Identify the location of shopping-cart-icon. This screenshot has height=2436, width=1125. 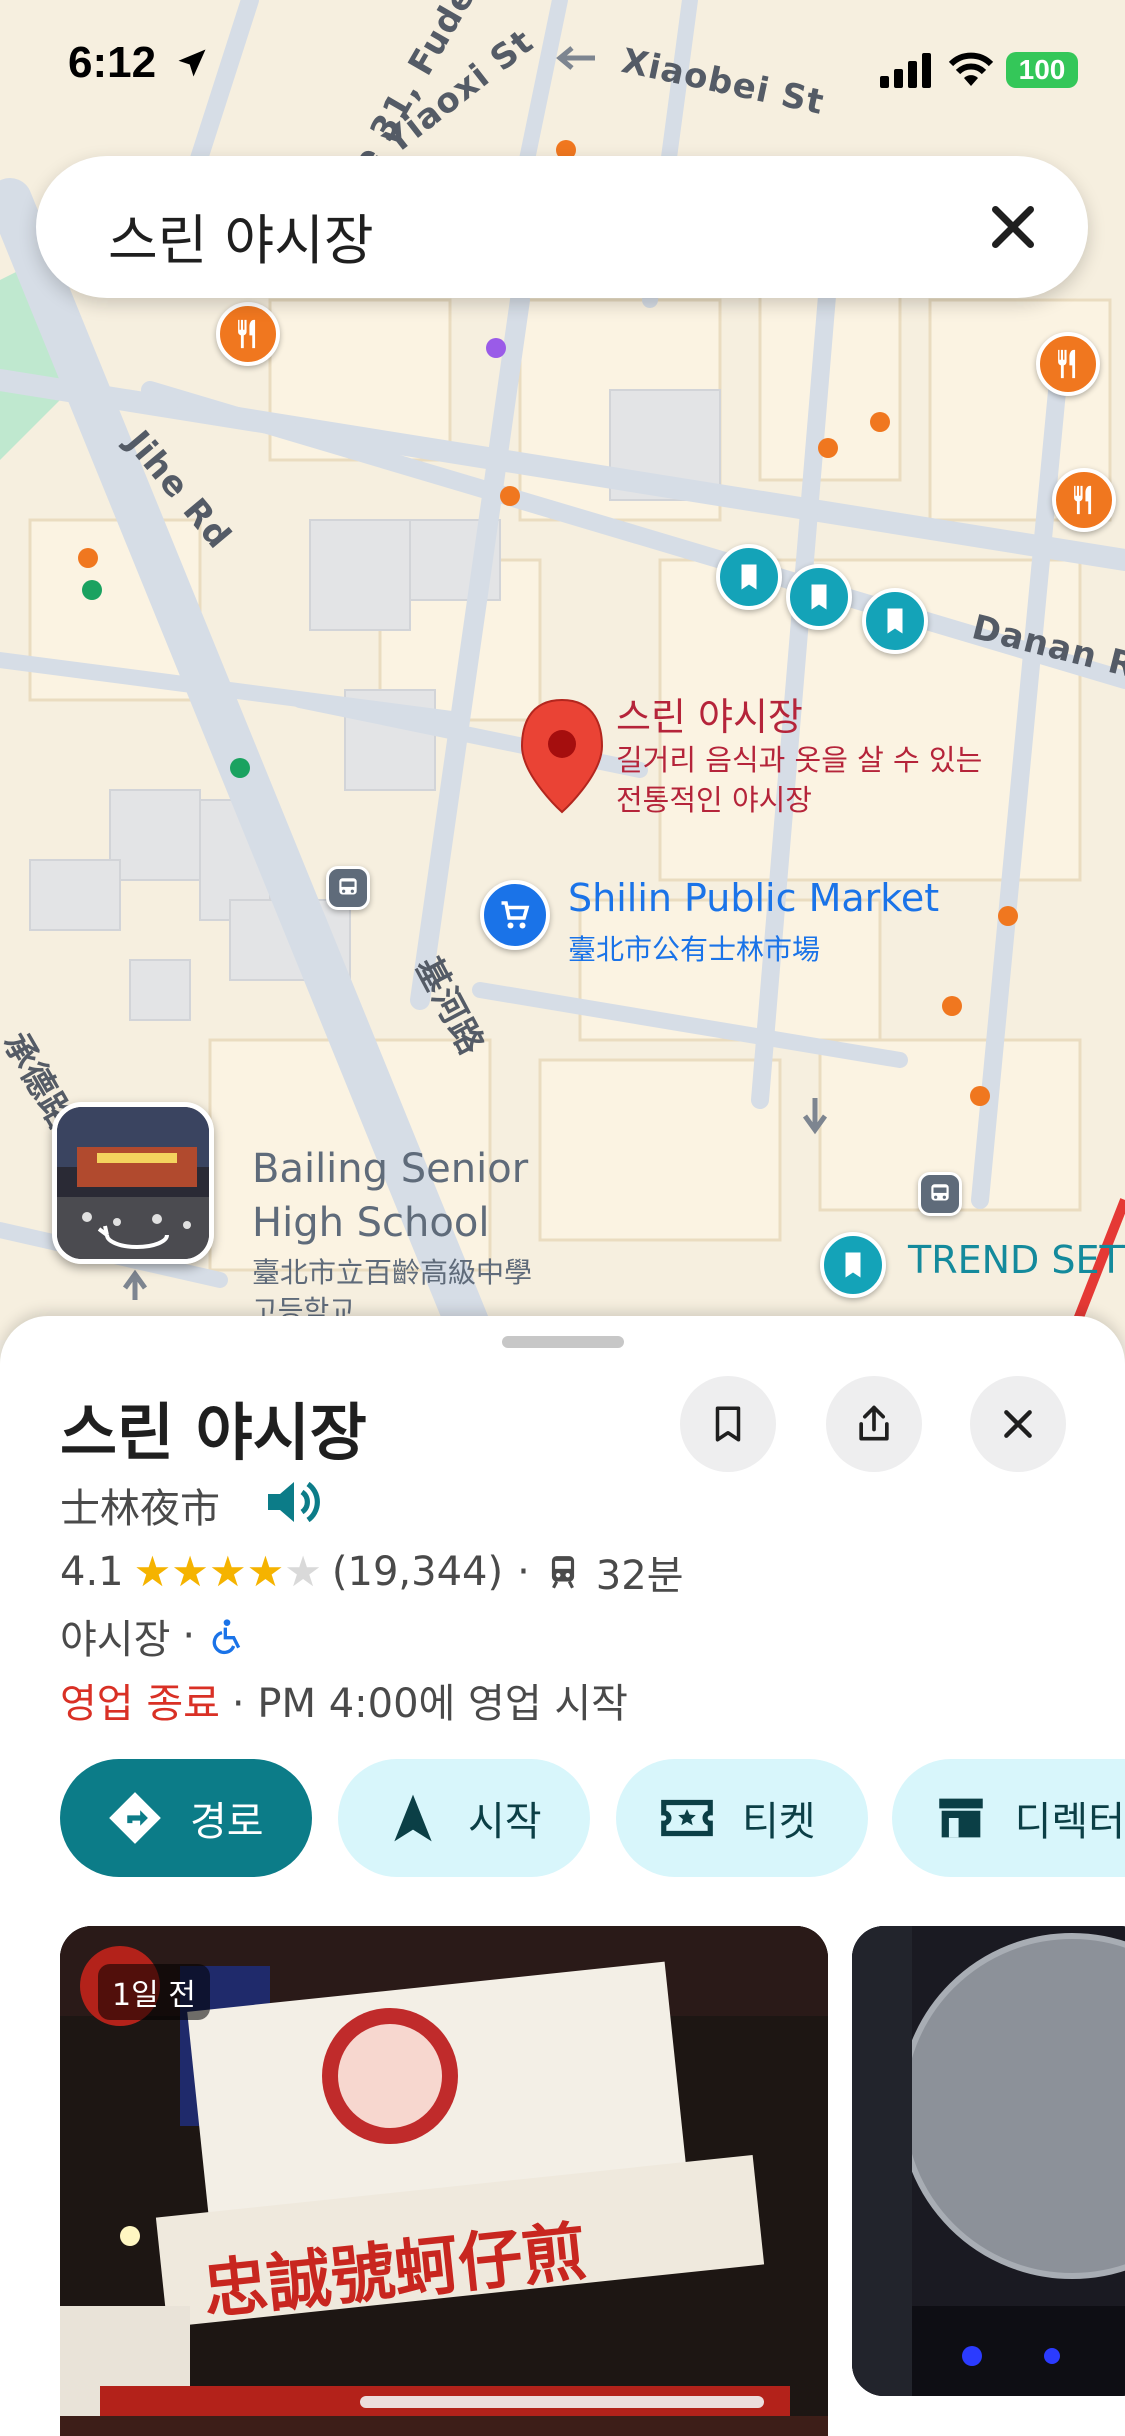
(515, 915).